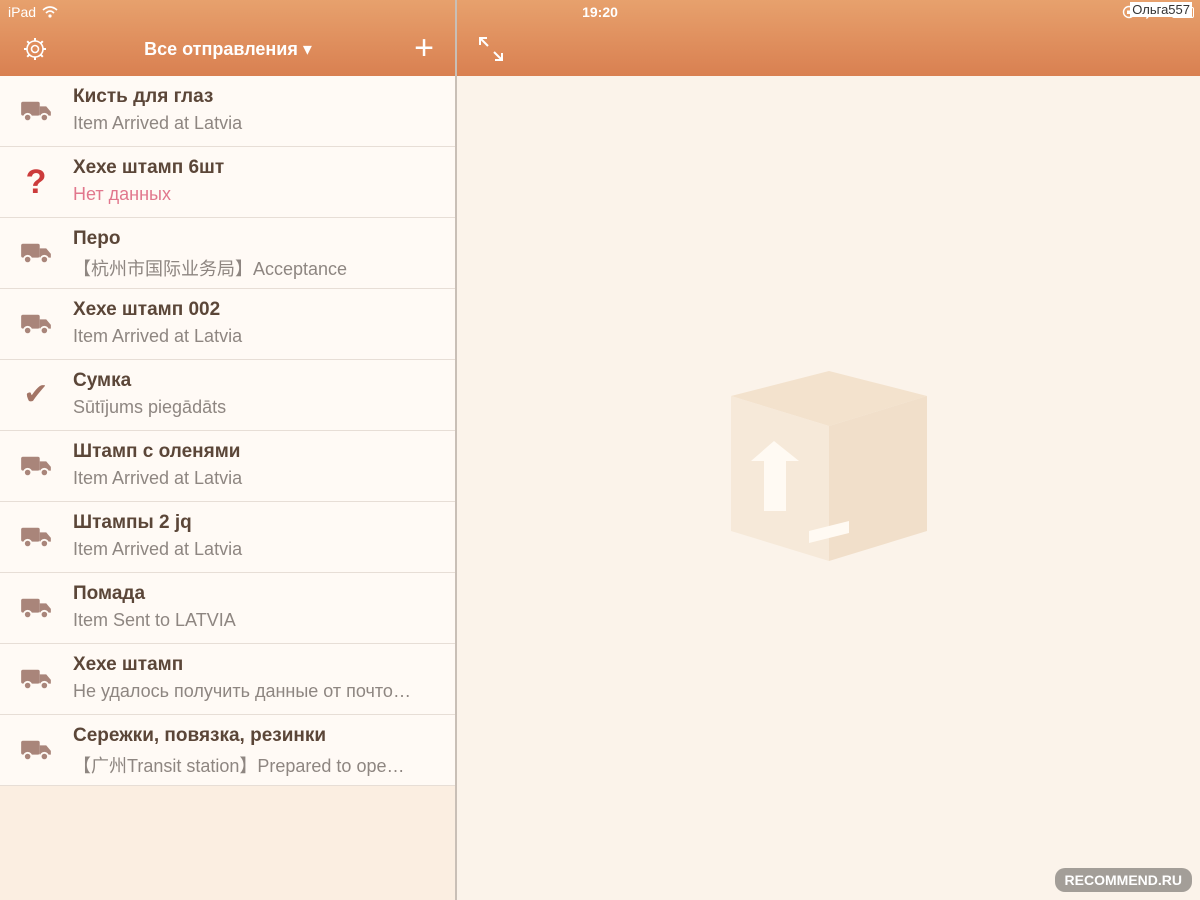 This screenshot has width=1200, height=900. Describe the element at coordinates (1161, 9) in the screenshot. I see `user-tag: Ольга557` at that location.